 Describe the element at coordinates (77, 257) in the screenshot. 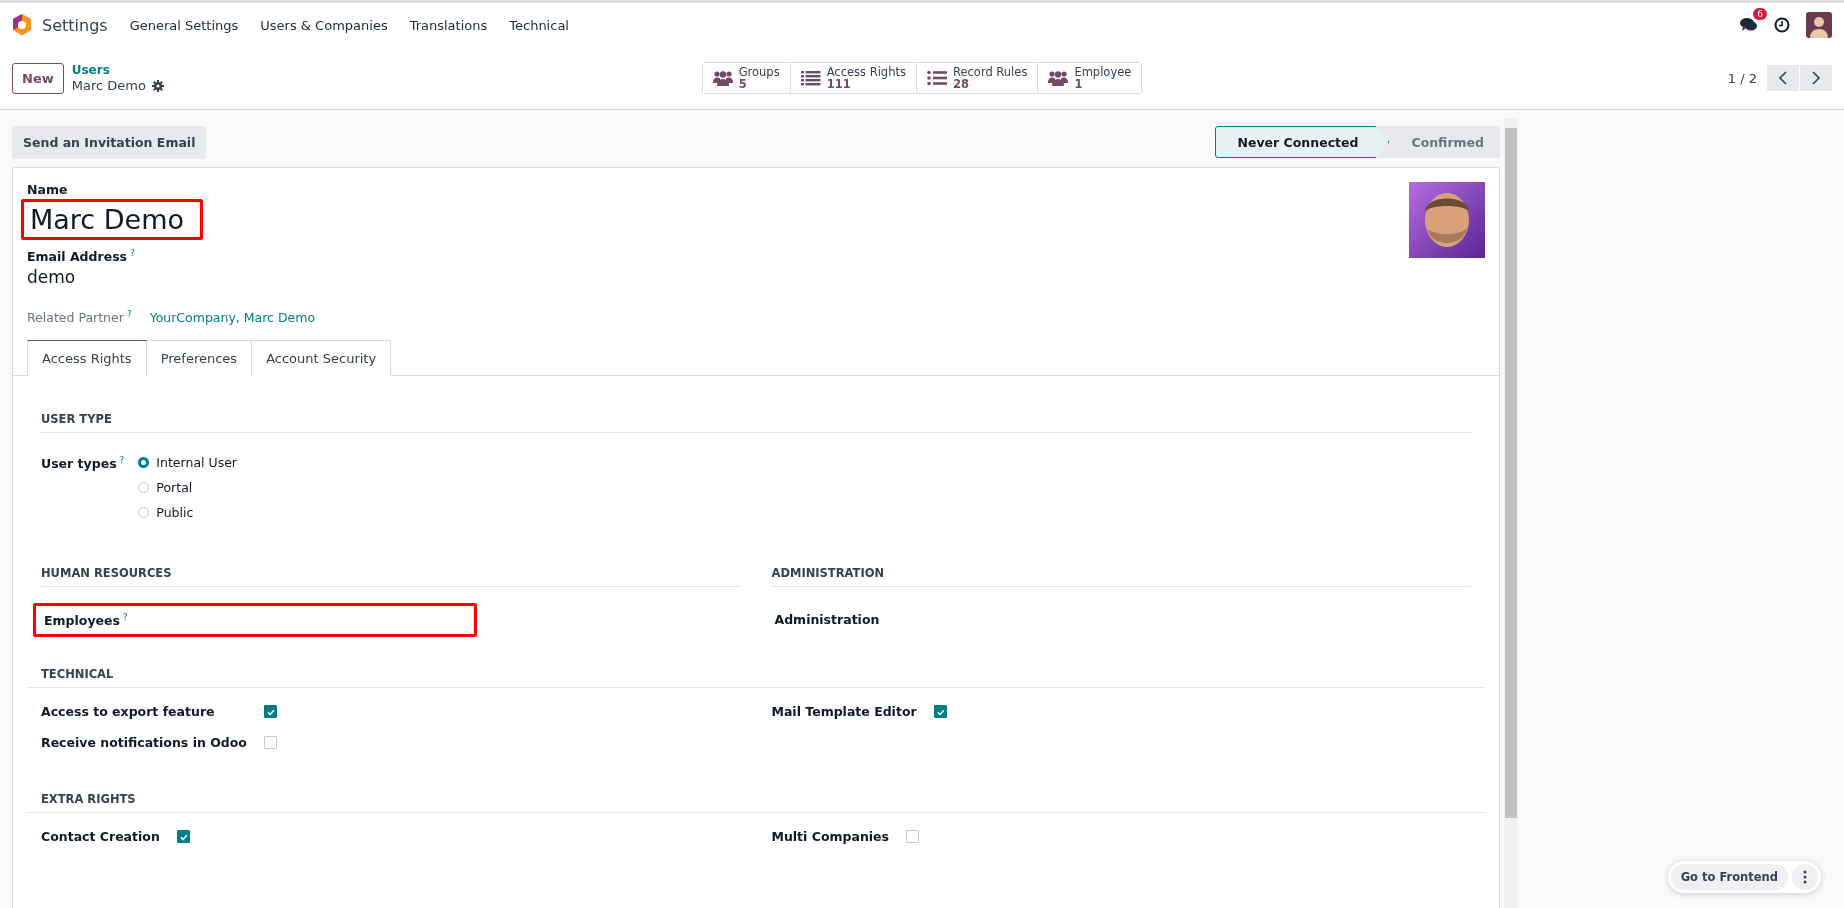

I see `field-label: Email Address` at that location.